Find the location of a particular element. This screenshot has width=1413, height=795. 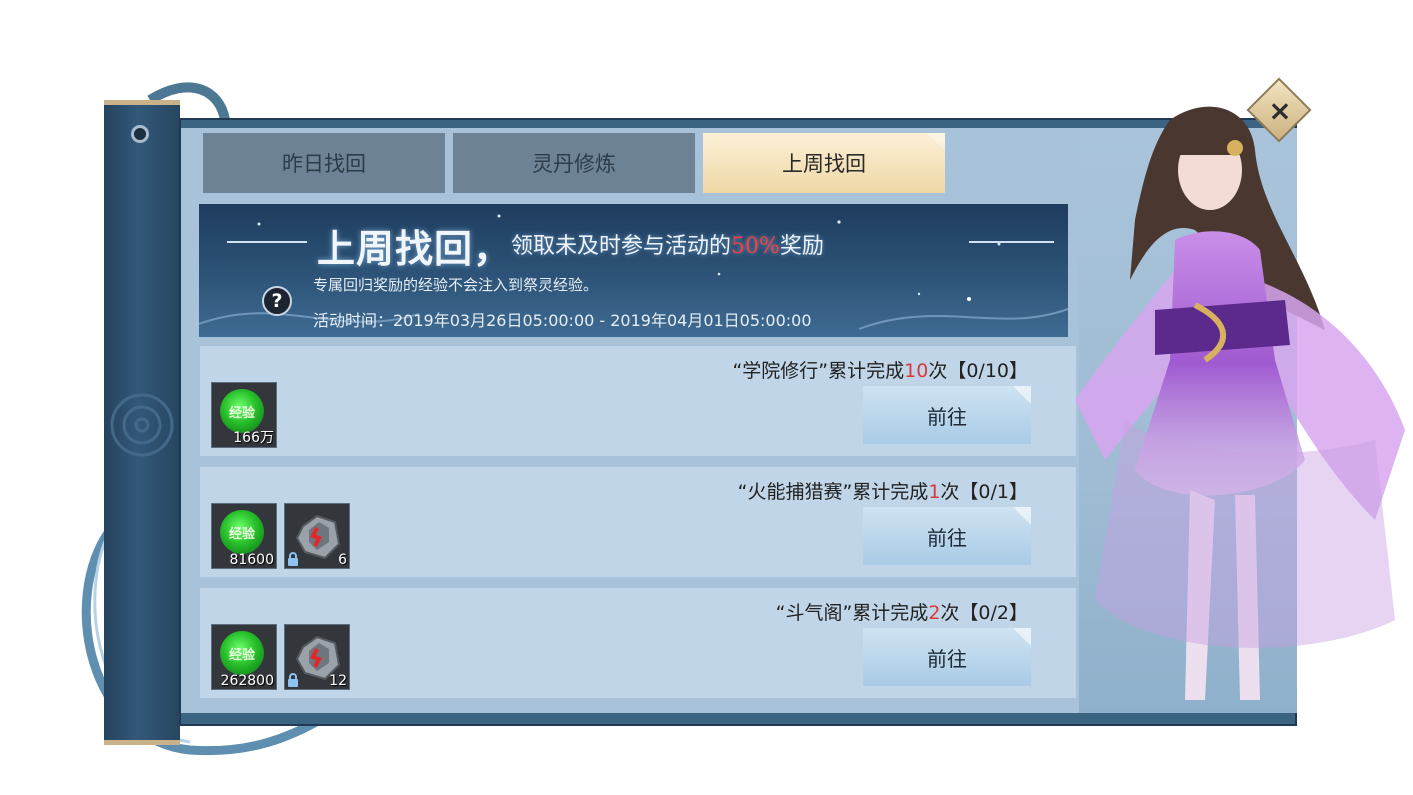

banner-subtitle: 领取未及时参与活动的50%奖励 is located at coordinates (667, 244).